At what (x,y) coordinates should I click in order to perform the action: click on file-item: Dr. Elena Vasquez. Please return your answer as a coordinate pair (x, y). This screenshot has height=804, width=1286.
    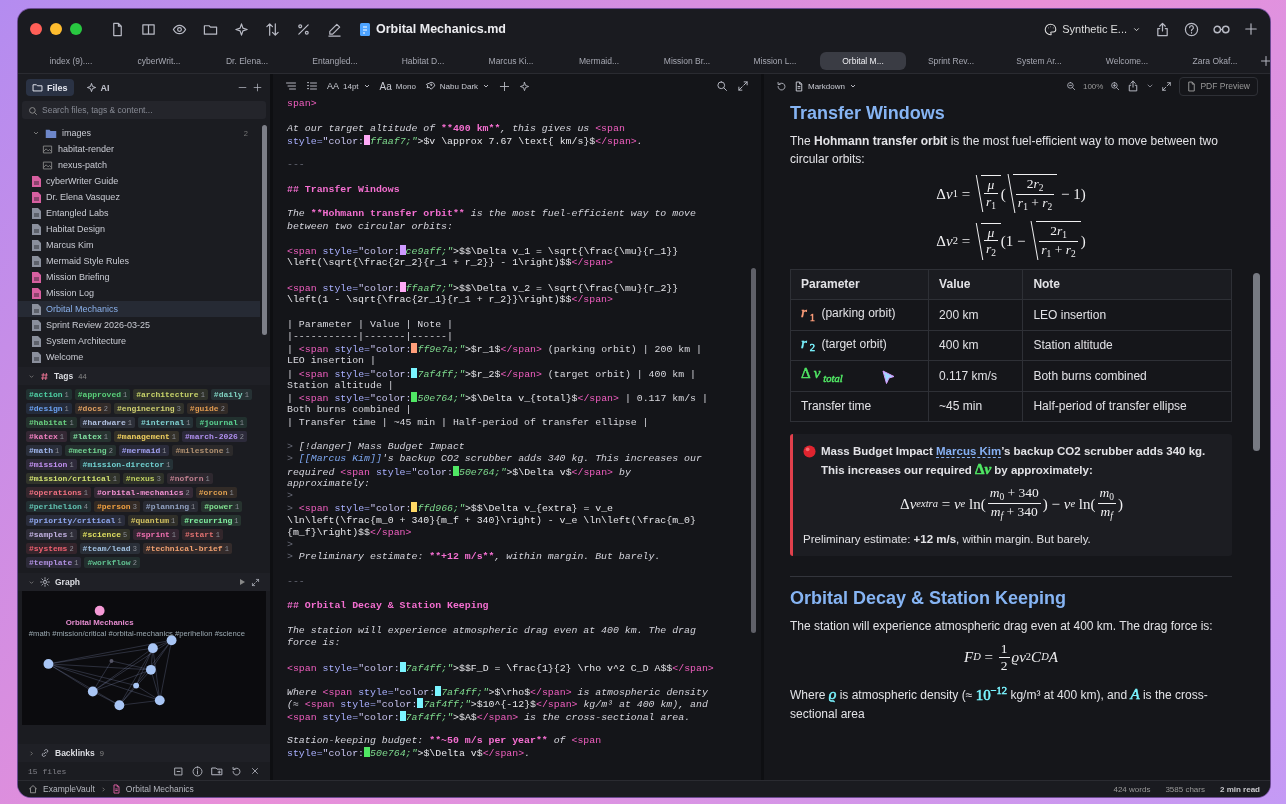
    Looking at the image, I should click on (139, 197).